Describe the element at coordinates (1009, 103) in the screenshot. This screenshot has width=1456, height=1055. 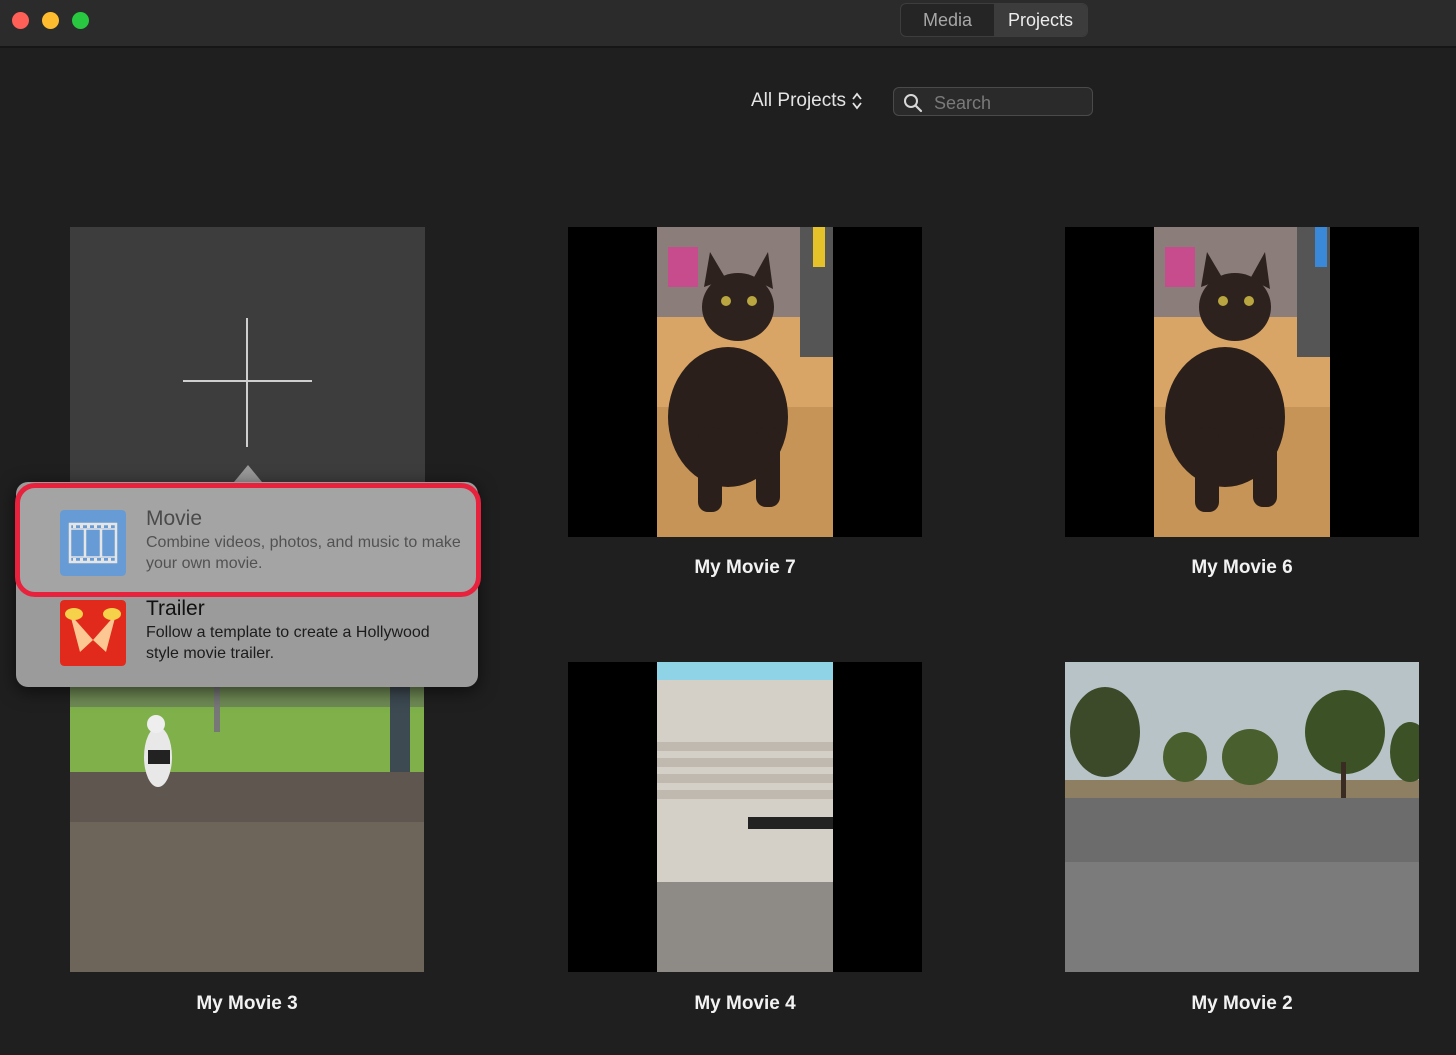
I see `search-input` at that location.